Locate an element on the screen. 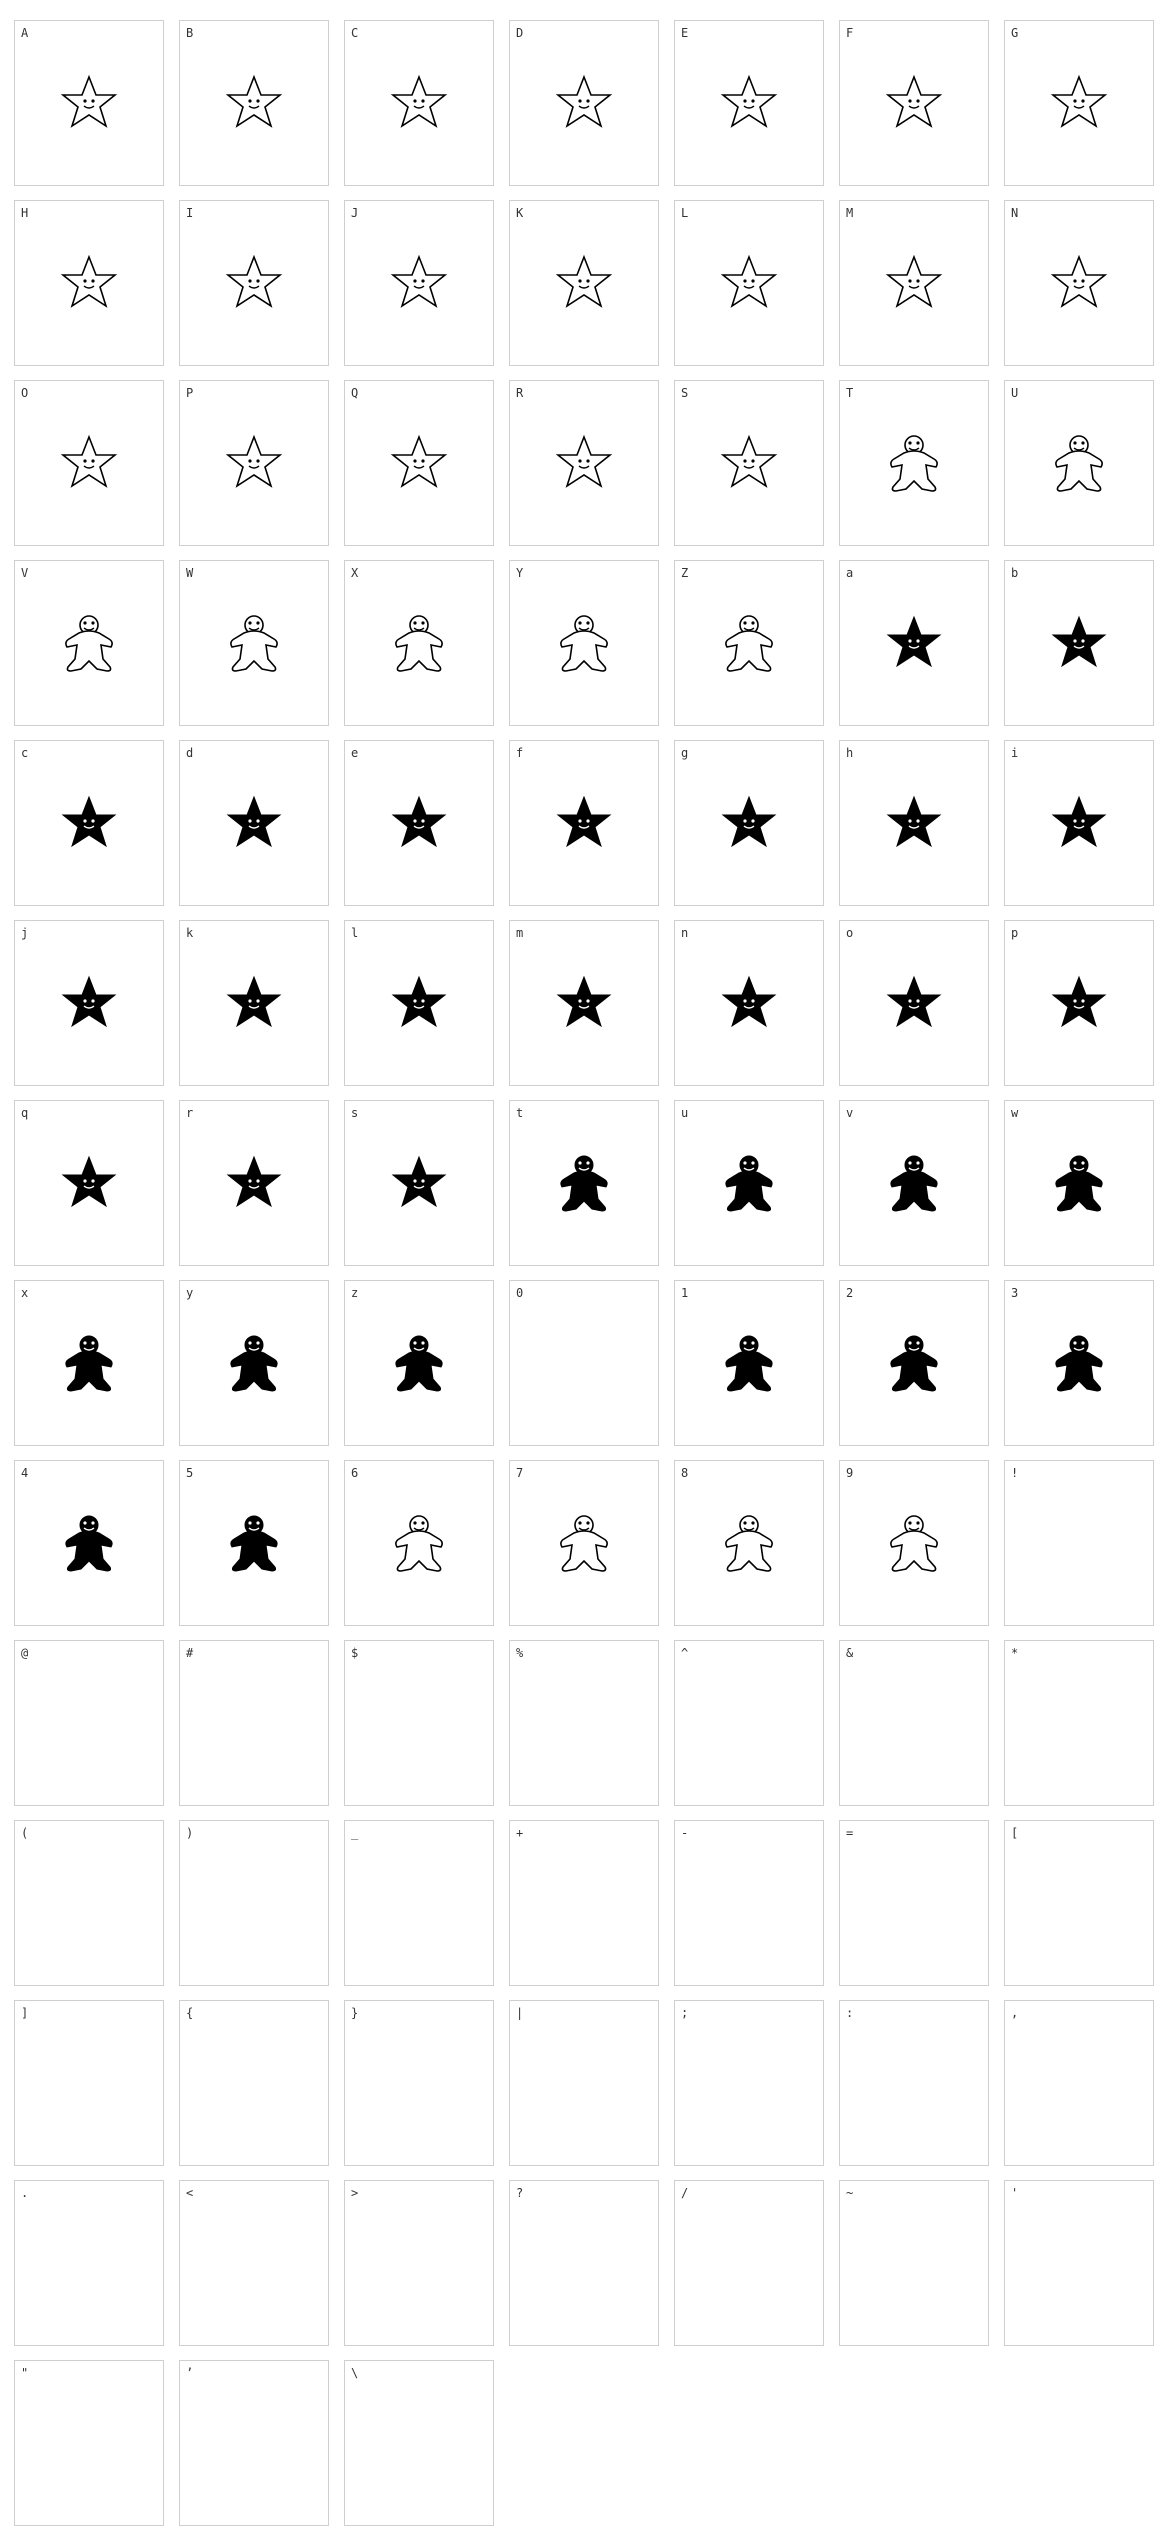  glyph-cell-label: H is located at coordinates (25, 213).